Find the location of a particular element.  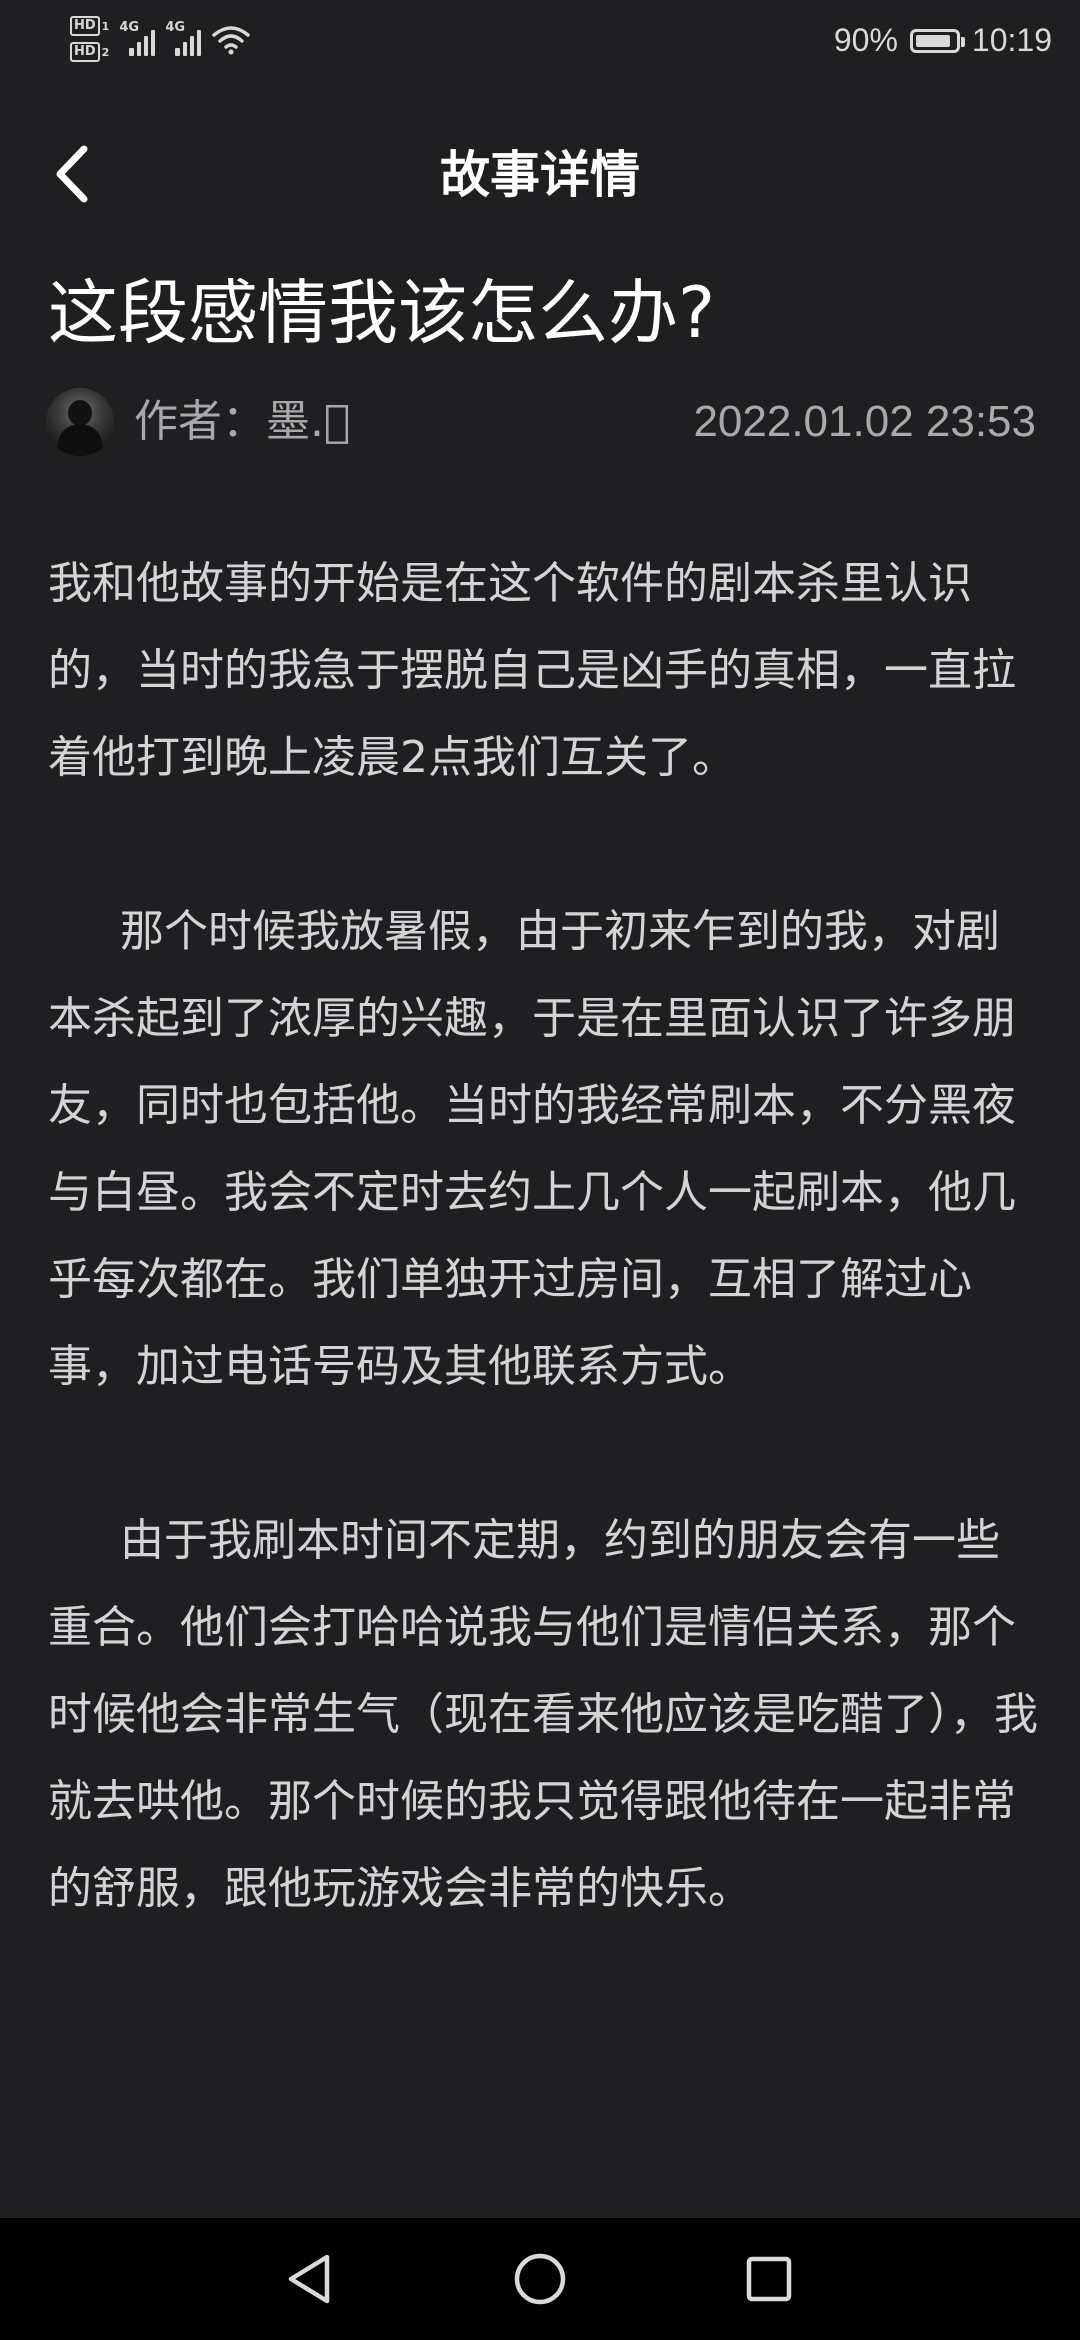

triangle-back-icon is located at coordinates (309, 2279).